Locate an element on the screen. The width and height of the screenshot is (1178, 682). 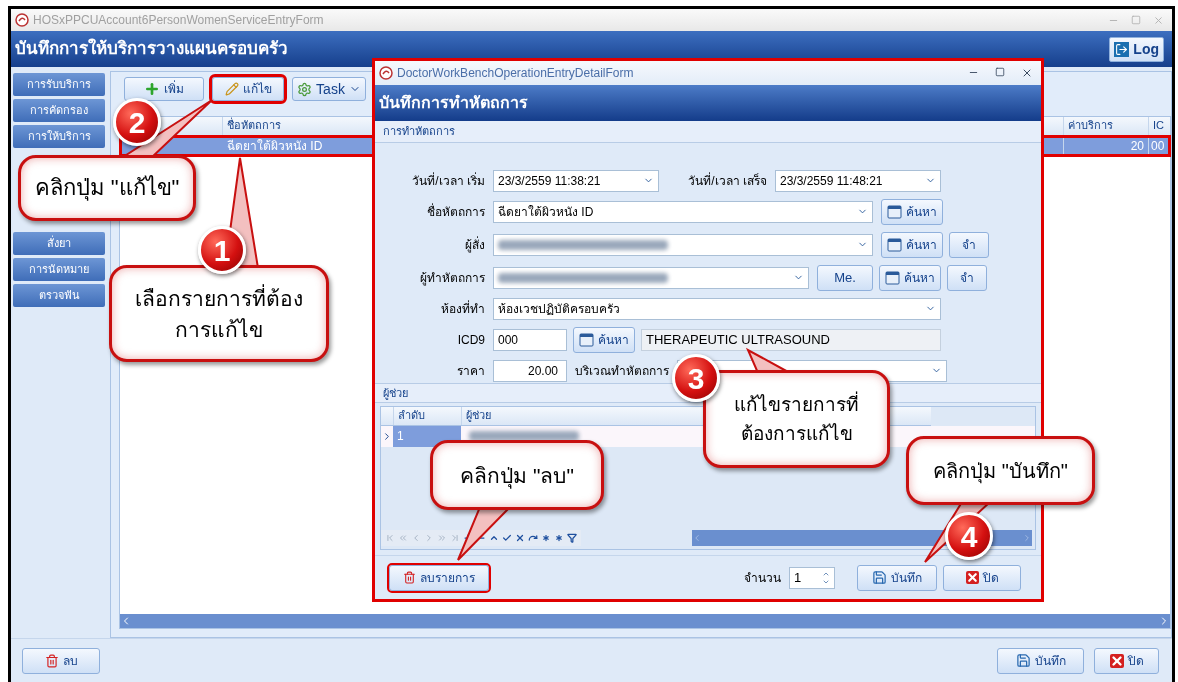
table-cell: 00 is located at coordinates (1159, 146).